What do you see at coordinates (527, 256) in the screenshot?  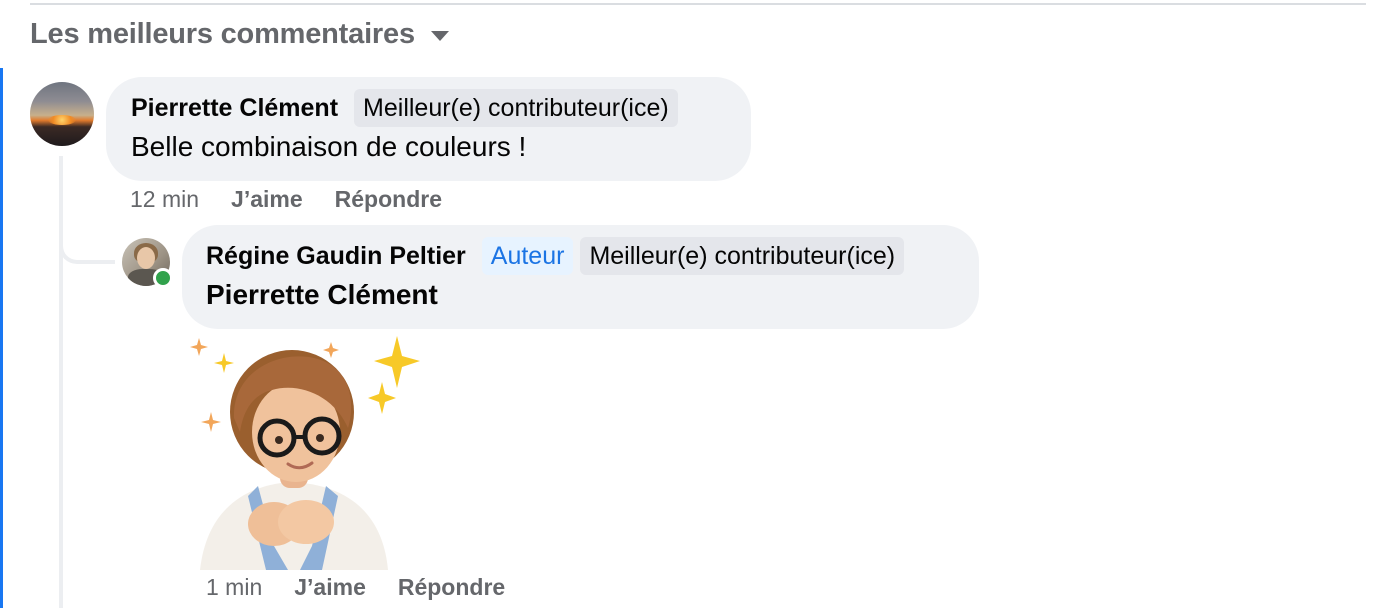 I see `author-badge: Auteur` at bounding box center [527, 256].